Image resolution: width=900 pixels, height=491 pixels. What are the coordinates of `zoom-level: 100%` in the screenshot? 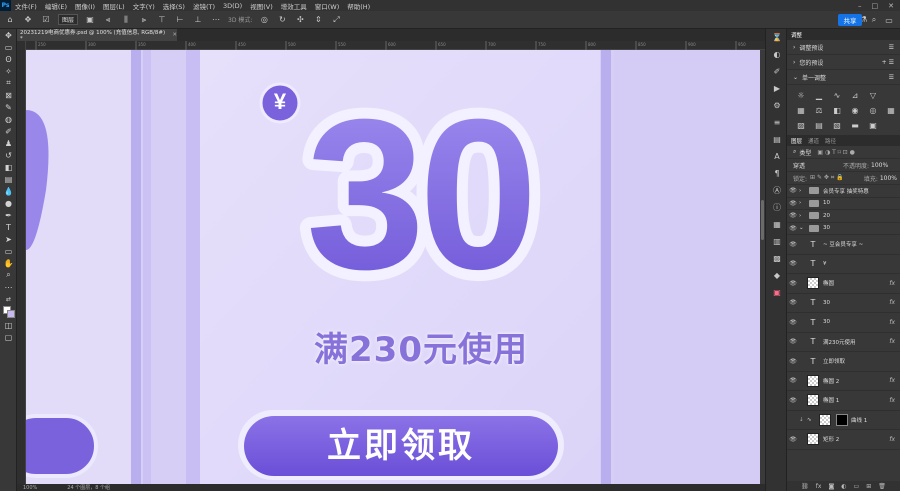 It's located at (30, 488).